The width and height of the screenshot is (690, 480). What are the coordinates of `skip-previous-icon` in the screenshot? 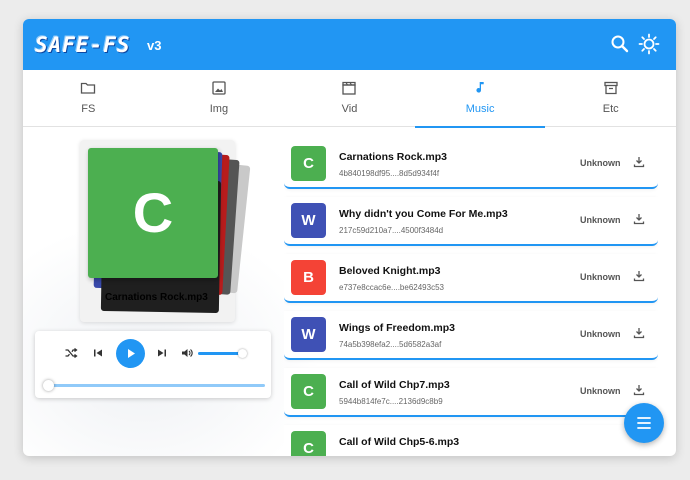 It's located at (98, 353).